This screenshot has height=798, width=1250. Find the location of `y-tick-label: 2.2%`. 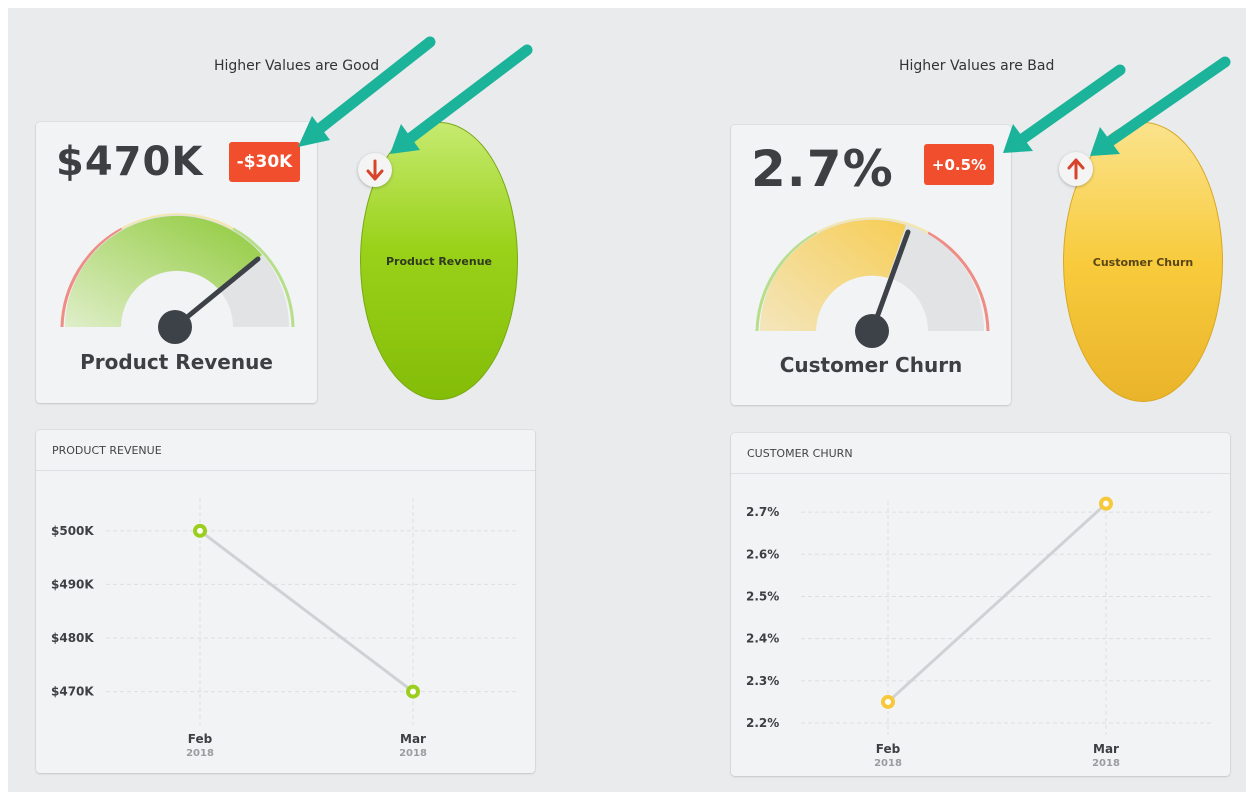

y-tick-label: 2.2% is located at coordinates (762, 723).